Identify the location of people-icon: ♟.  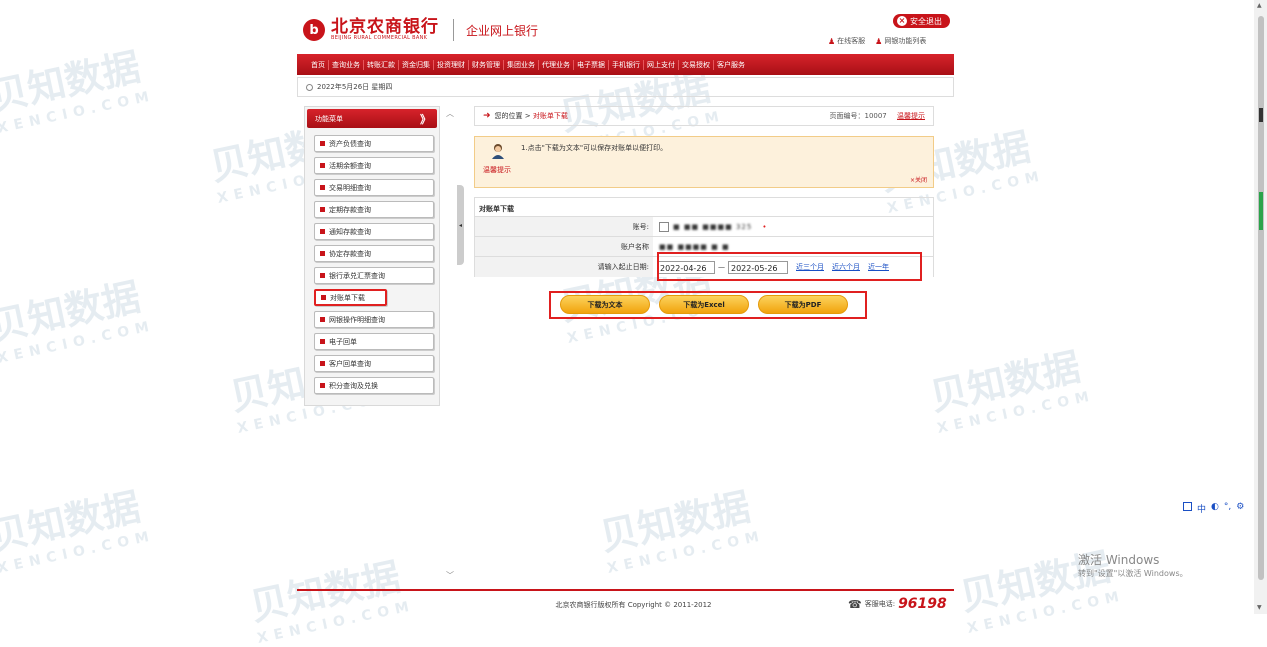
(879, 41).